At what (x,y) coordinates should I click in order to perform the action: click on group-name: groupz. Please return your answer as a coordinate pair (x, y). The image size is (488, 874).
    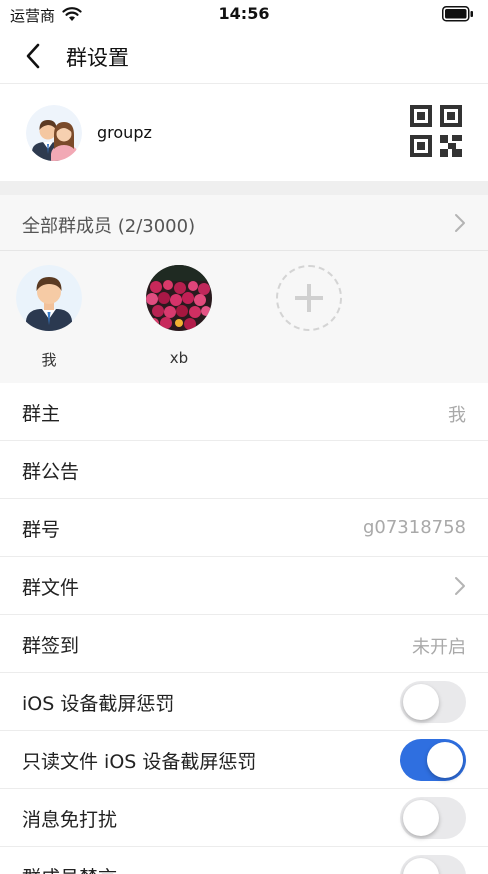
    Looking at the image, I should click on (124, 132).